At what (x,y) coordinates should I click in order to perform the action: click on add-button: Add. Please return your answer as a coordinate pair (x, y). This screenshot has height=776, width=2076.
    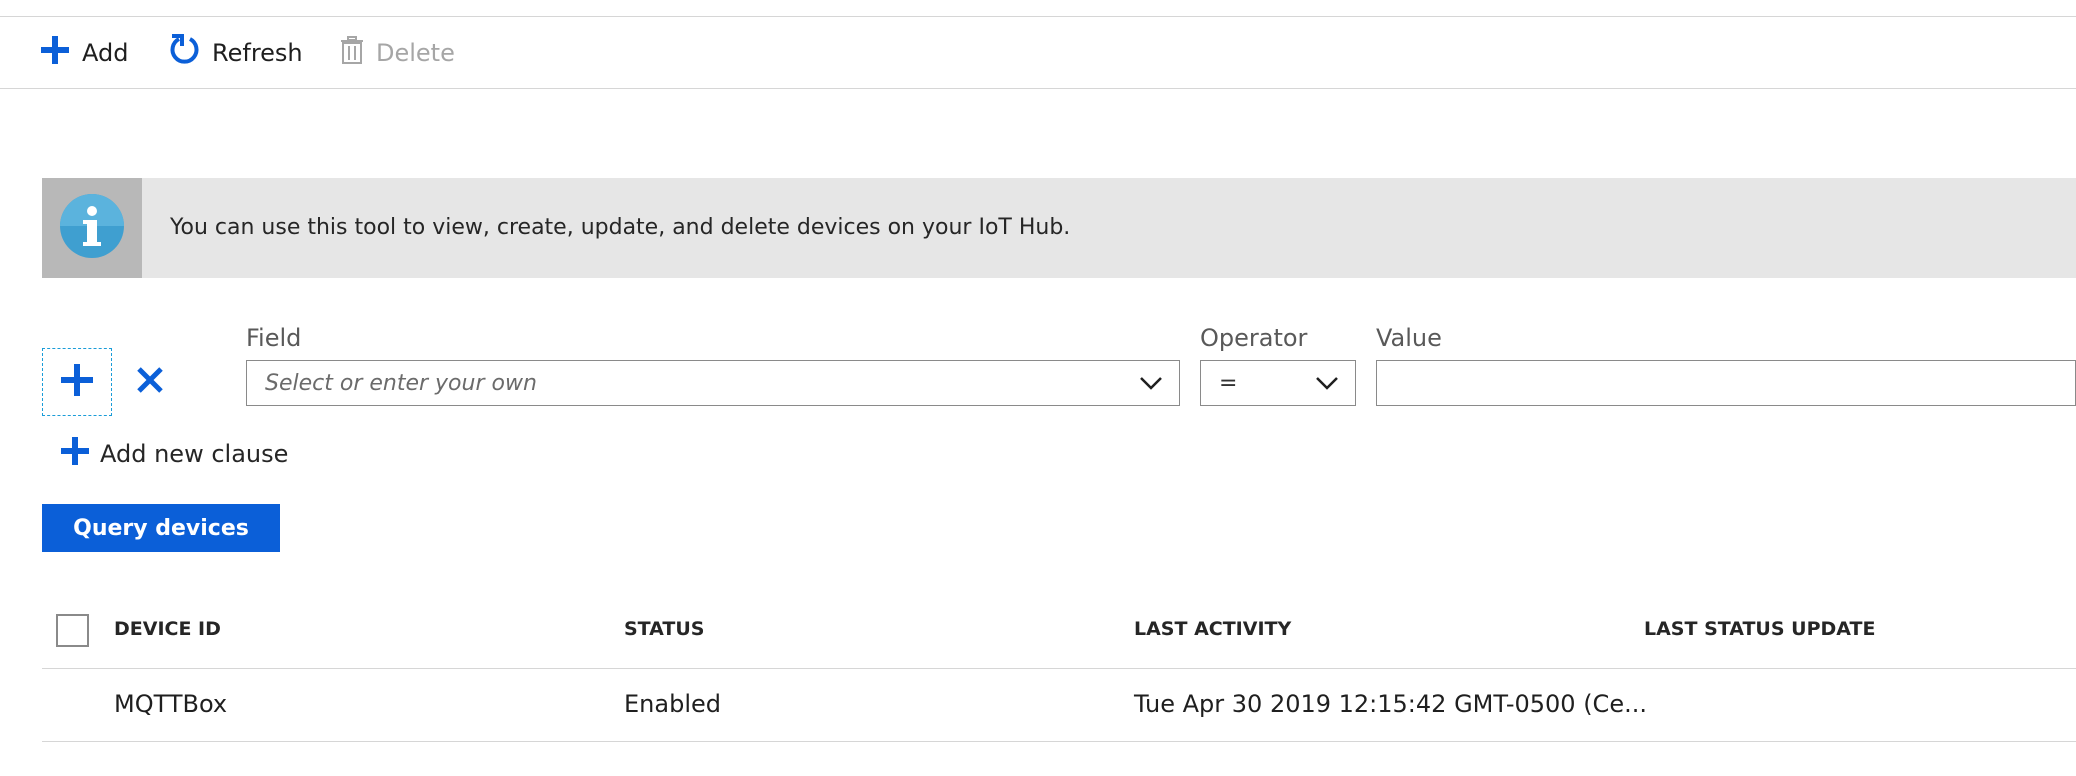
    Looking at the image, I should click on (84, 53).